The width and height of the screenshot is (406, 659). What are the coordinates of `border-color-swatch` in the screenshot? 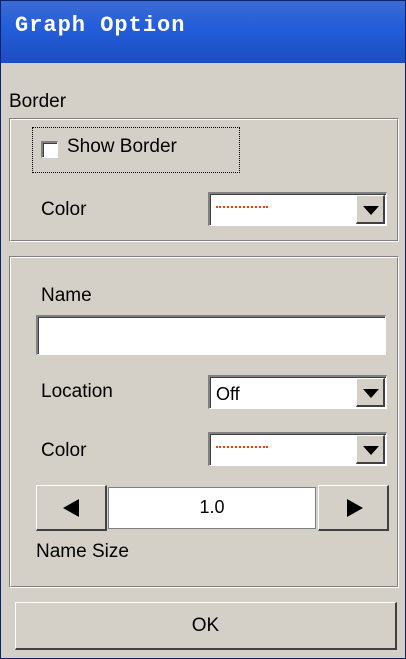 It's located at (242, 207).